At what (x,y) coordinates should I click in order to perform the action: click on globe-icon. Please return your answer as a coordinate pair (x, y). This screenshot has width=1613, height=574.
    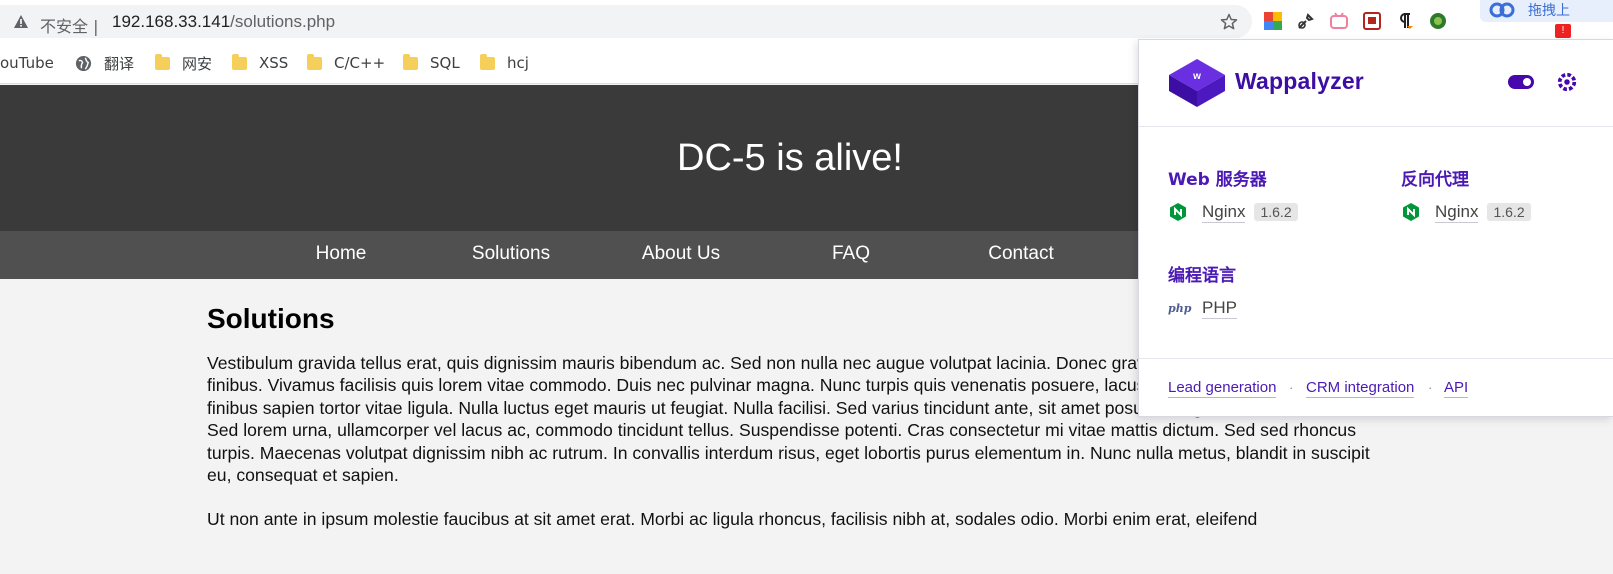
    Looking at the image, I should click on (83, 63).